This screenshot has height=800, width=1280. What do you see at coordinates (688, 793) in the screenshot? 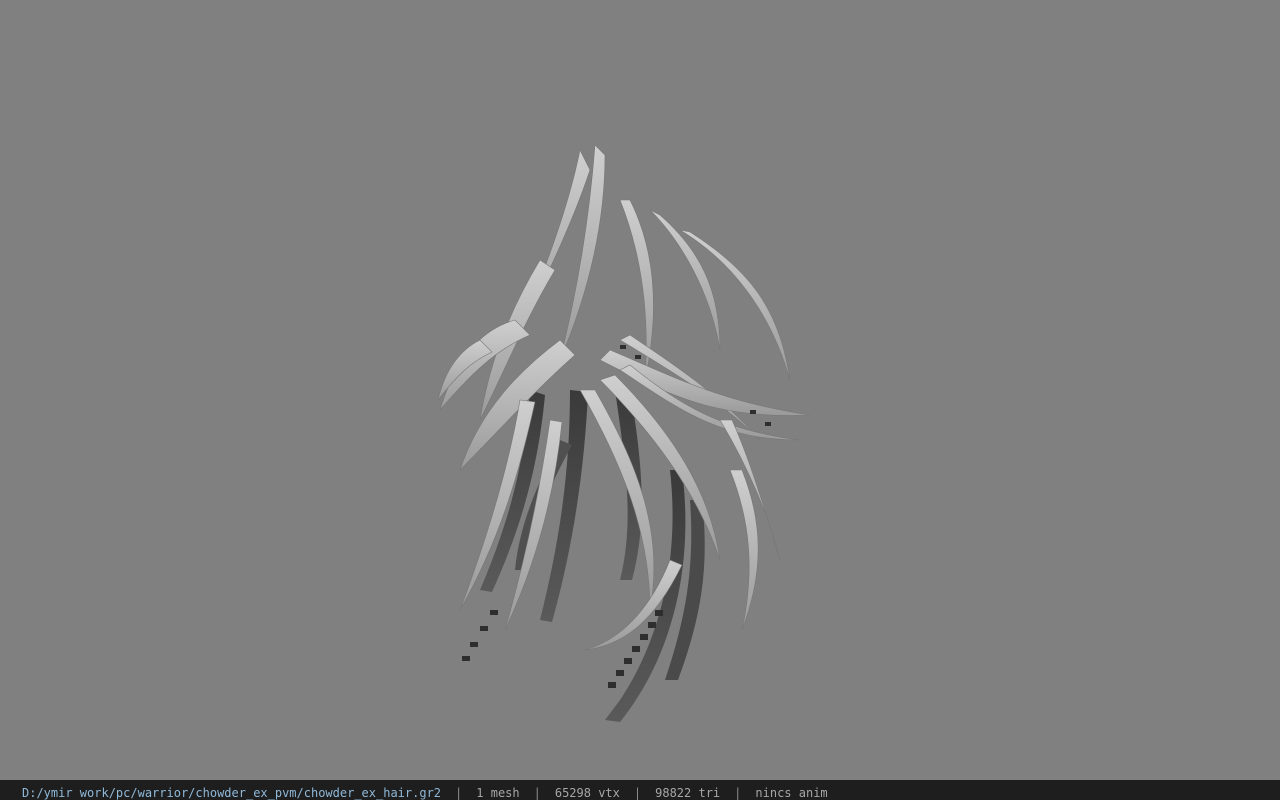
I see `triangle-count: 98822 tri` at bounding box center [688, 793].